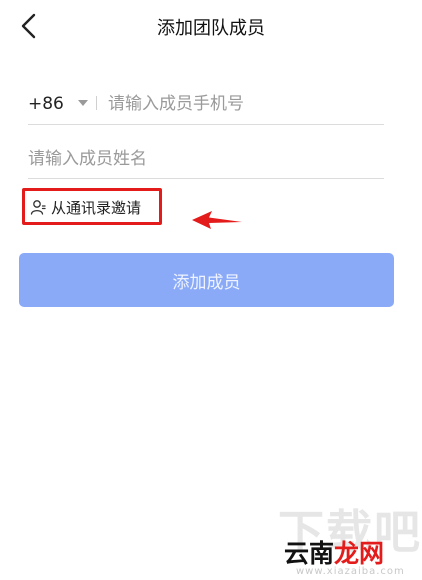 Image resolution: width=422 pixels, height=580 pixels. What do you see at coordinates (359, 553) in the screenshot?
I see `watermark-text-part2: 龙网` at bounding box center [359, 553].